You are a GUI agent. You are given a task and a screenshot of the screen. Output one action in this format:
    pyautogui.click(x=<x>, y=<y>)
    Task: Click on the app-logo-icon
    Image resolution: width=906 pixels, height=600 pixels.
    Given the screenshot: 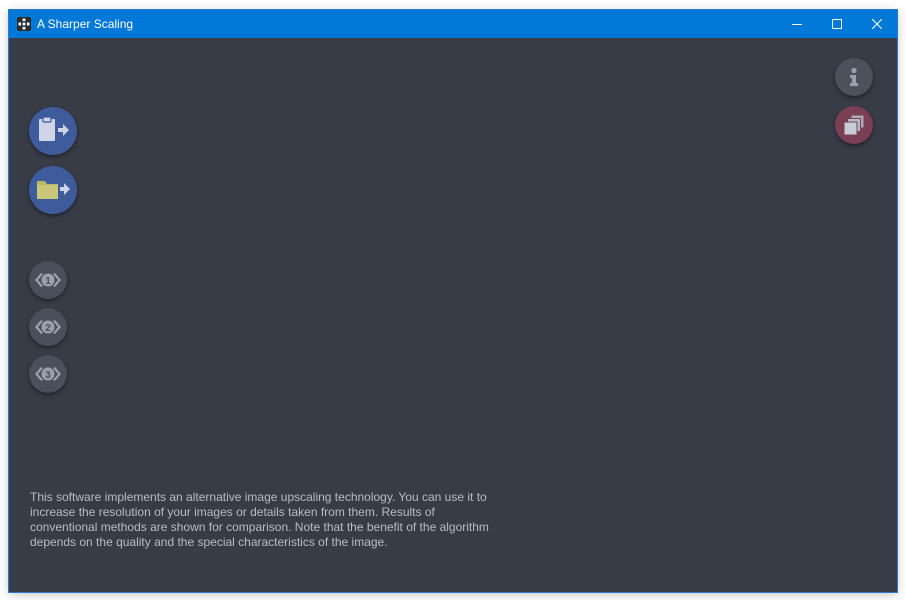 What is the action you would take?
    pyautogui.click(x=24, y=24)
    